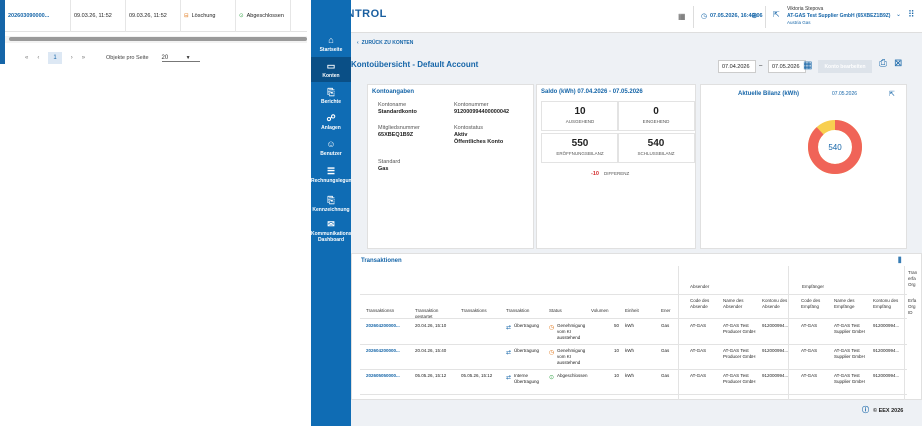 The width and height of the screenshot is (922, 426). Describe the element at coordinates (656, 121) in the screenshot. I see `incoming-label: EINGEHEND` at that location.